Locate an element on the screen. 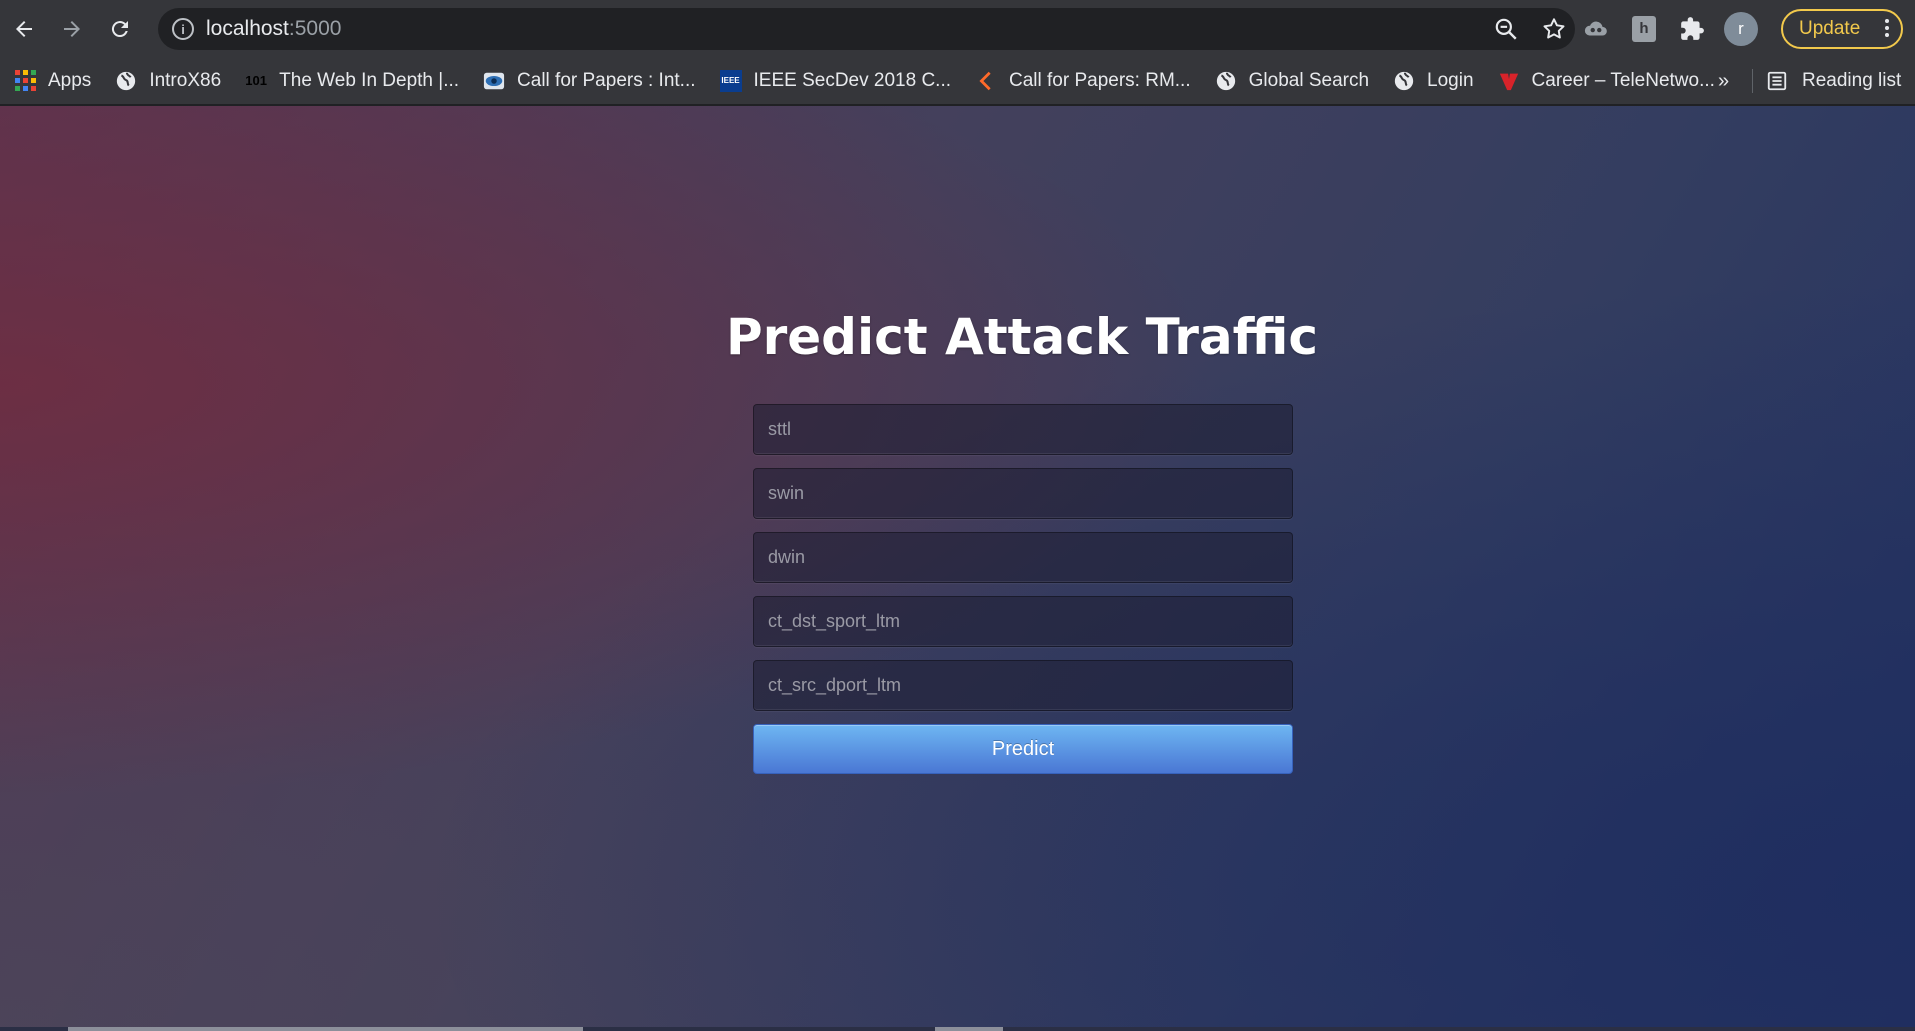 This screenshot has width=1915, height=1031. red-logo-icon is located at coordinates (1509, 81).